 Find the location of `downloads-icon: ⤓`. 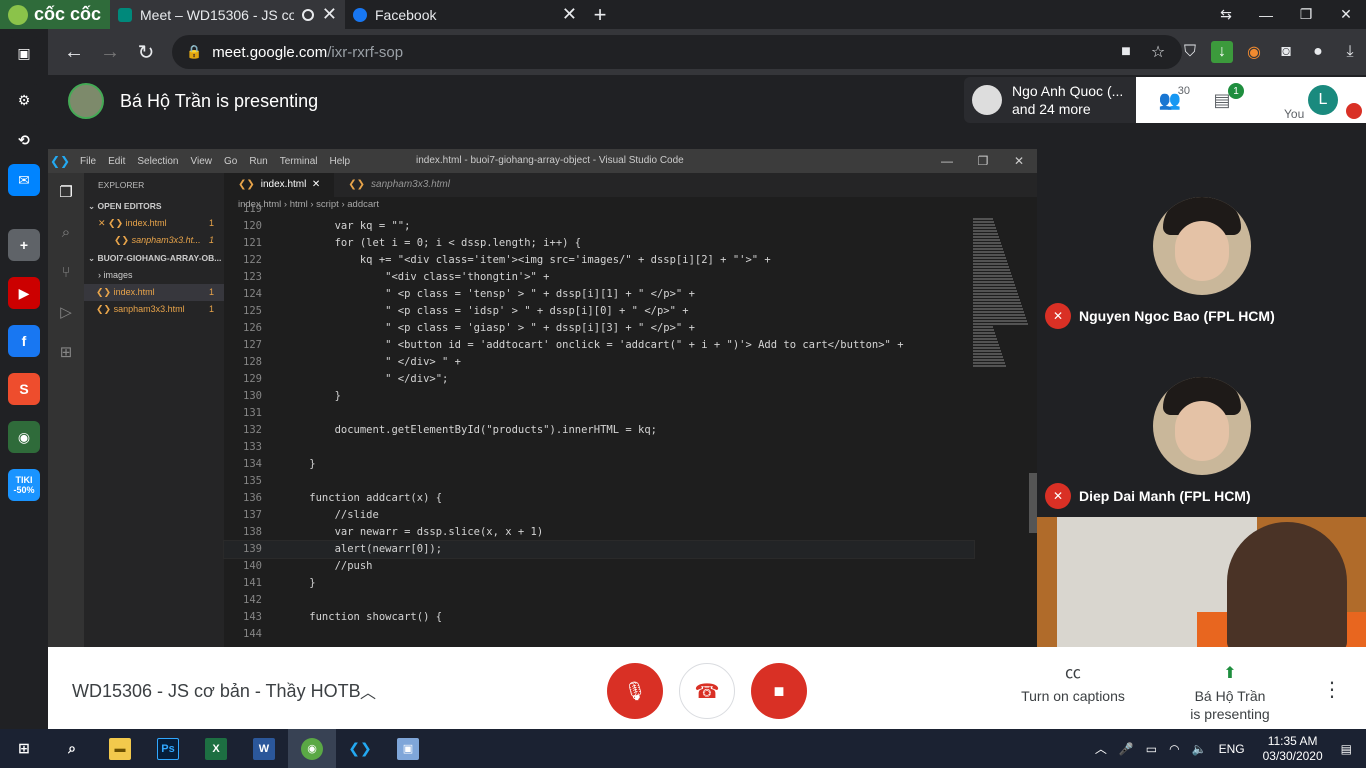

downloads-icon: ⤓ is located at coordinates (1350, 52).